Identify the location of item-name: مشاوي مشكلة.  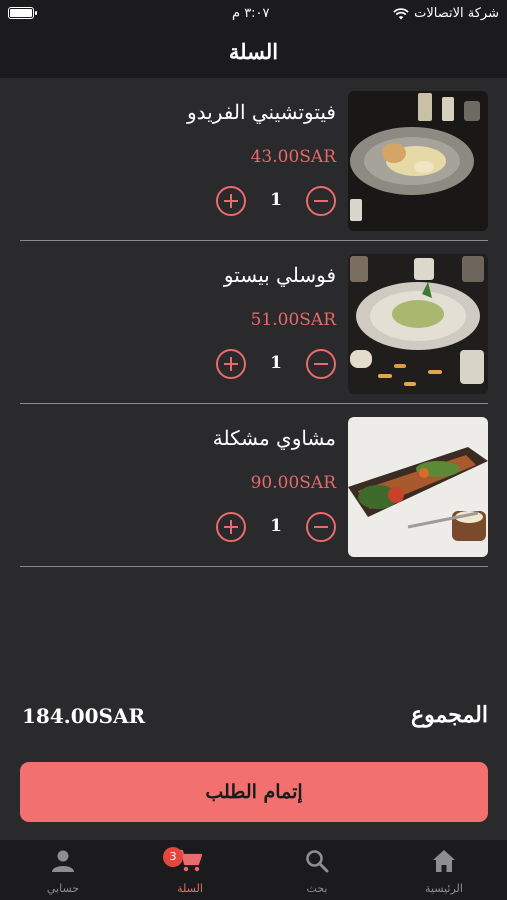
(274, 438).